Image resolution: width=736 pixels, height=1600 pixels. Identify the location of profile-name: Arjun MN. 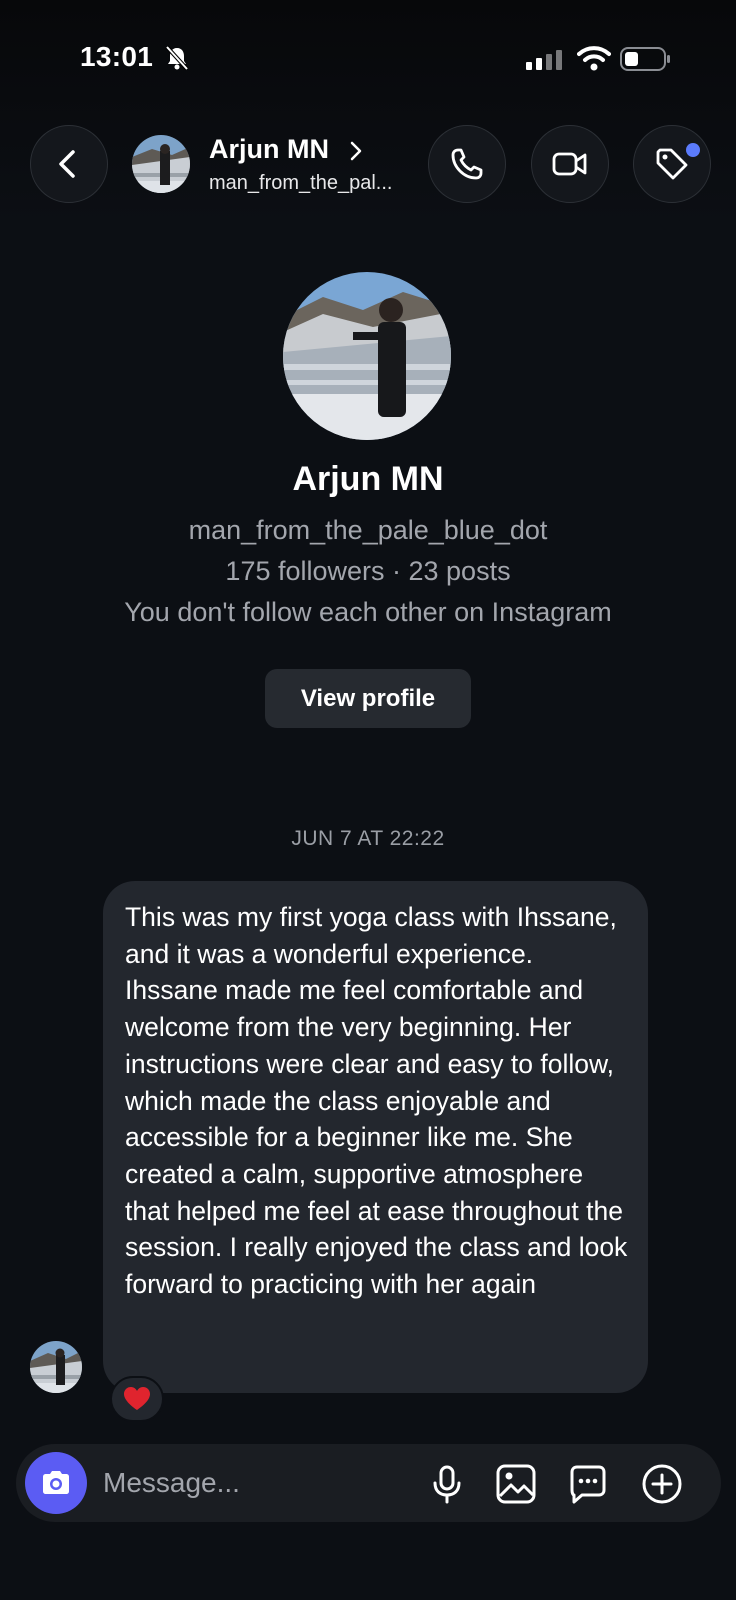
(368, 479).